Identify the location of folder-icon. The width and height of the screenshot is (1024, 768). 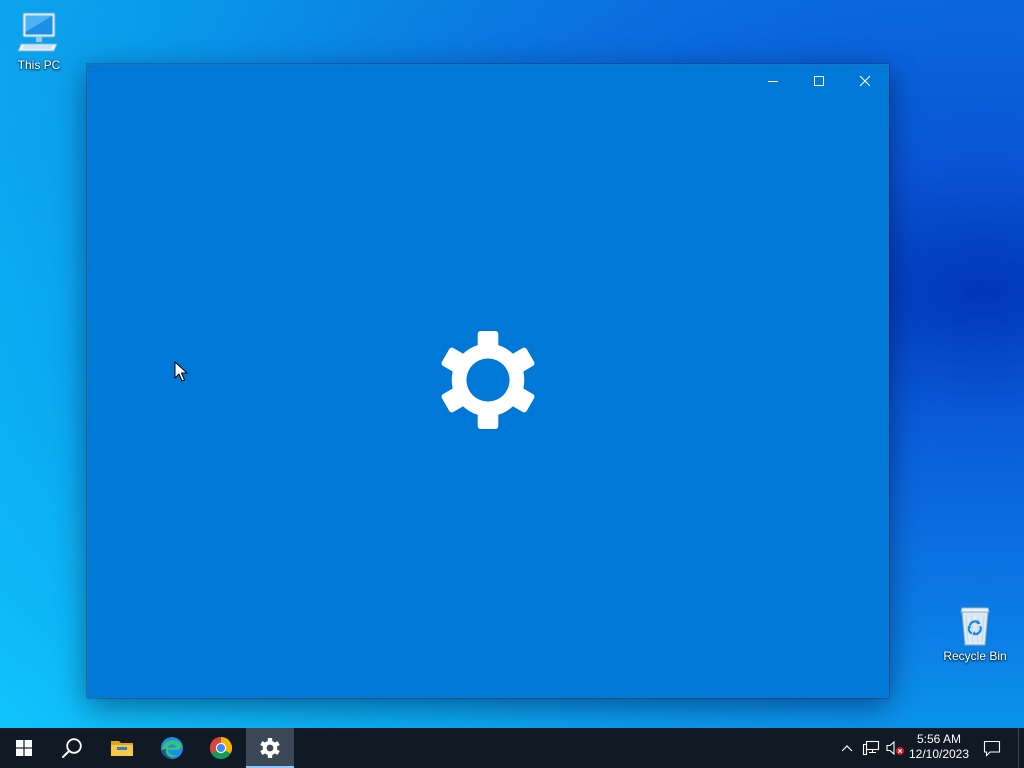
(122, 748).